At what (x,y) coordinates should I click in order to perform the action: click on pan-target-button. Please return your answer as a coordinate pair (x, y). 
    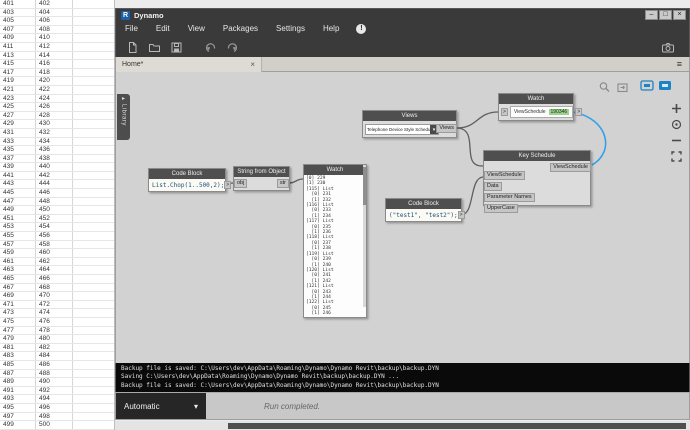
    Looking at the image, I should click on (676, 124).